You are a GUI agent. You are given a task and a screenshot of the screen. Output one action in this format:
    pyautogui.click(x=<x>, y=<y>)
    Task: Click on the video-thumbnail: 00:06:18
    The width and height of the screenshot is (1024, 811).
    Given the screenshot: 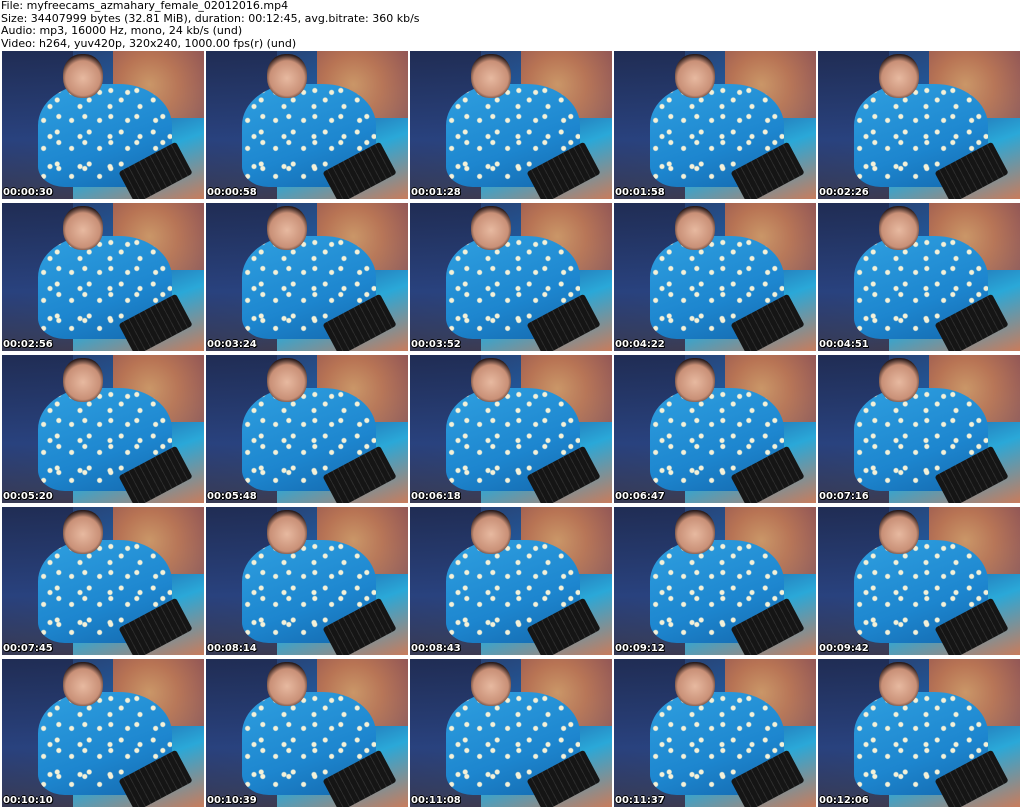 What is the action you would take?
    pyautogui.click(x=511, y=429)
    